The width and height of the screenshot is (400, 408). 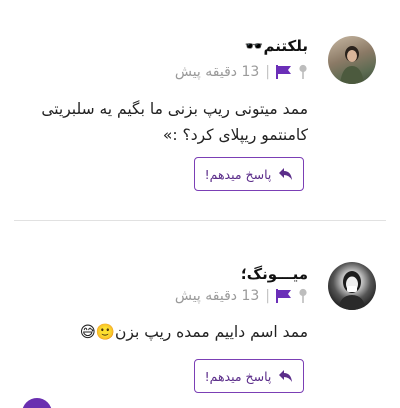 What do you see at coordinates (276, 46) in the screenshot?
I see `comment-author: بلکتنم🕶️` at bounding box center [276, 46].